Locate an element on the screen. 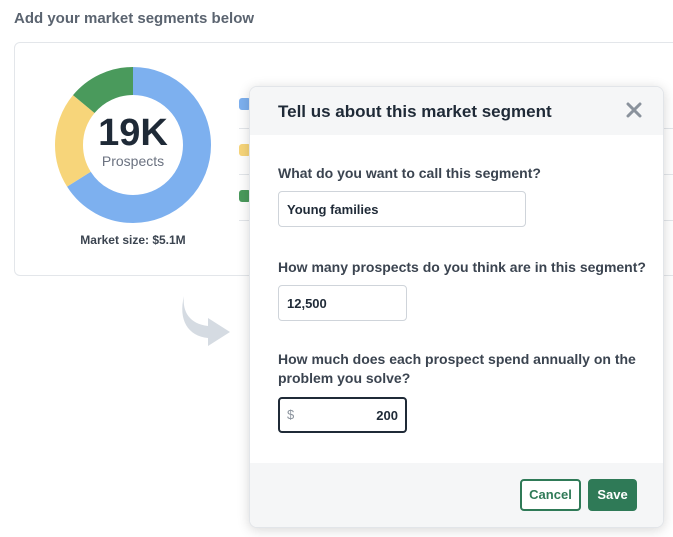  curved-arrow-icon is located at coordinates (206, 321).